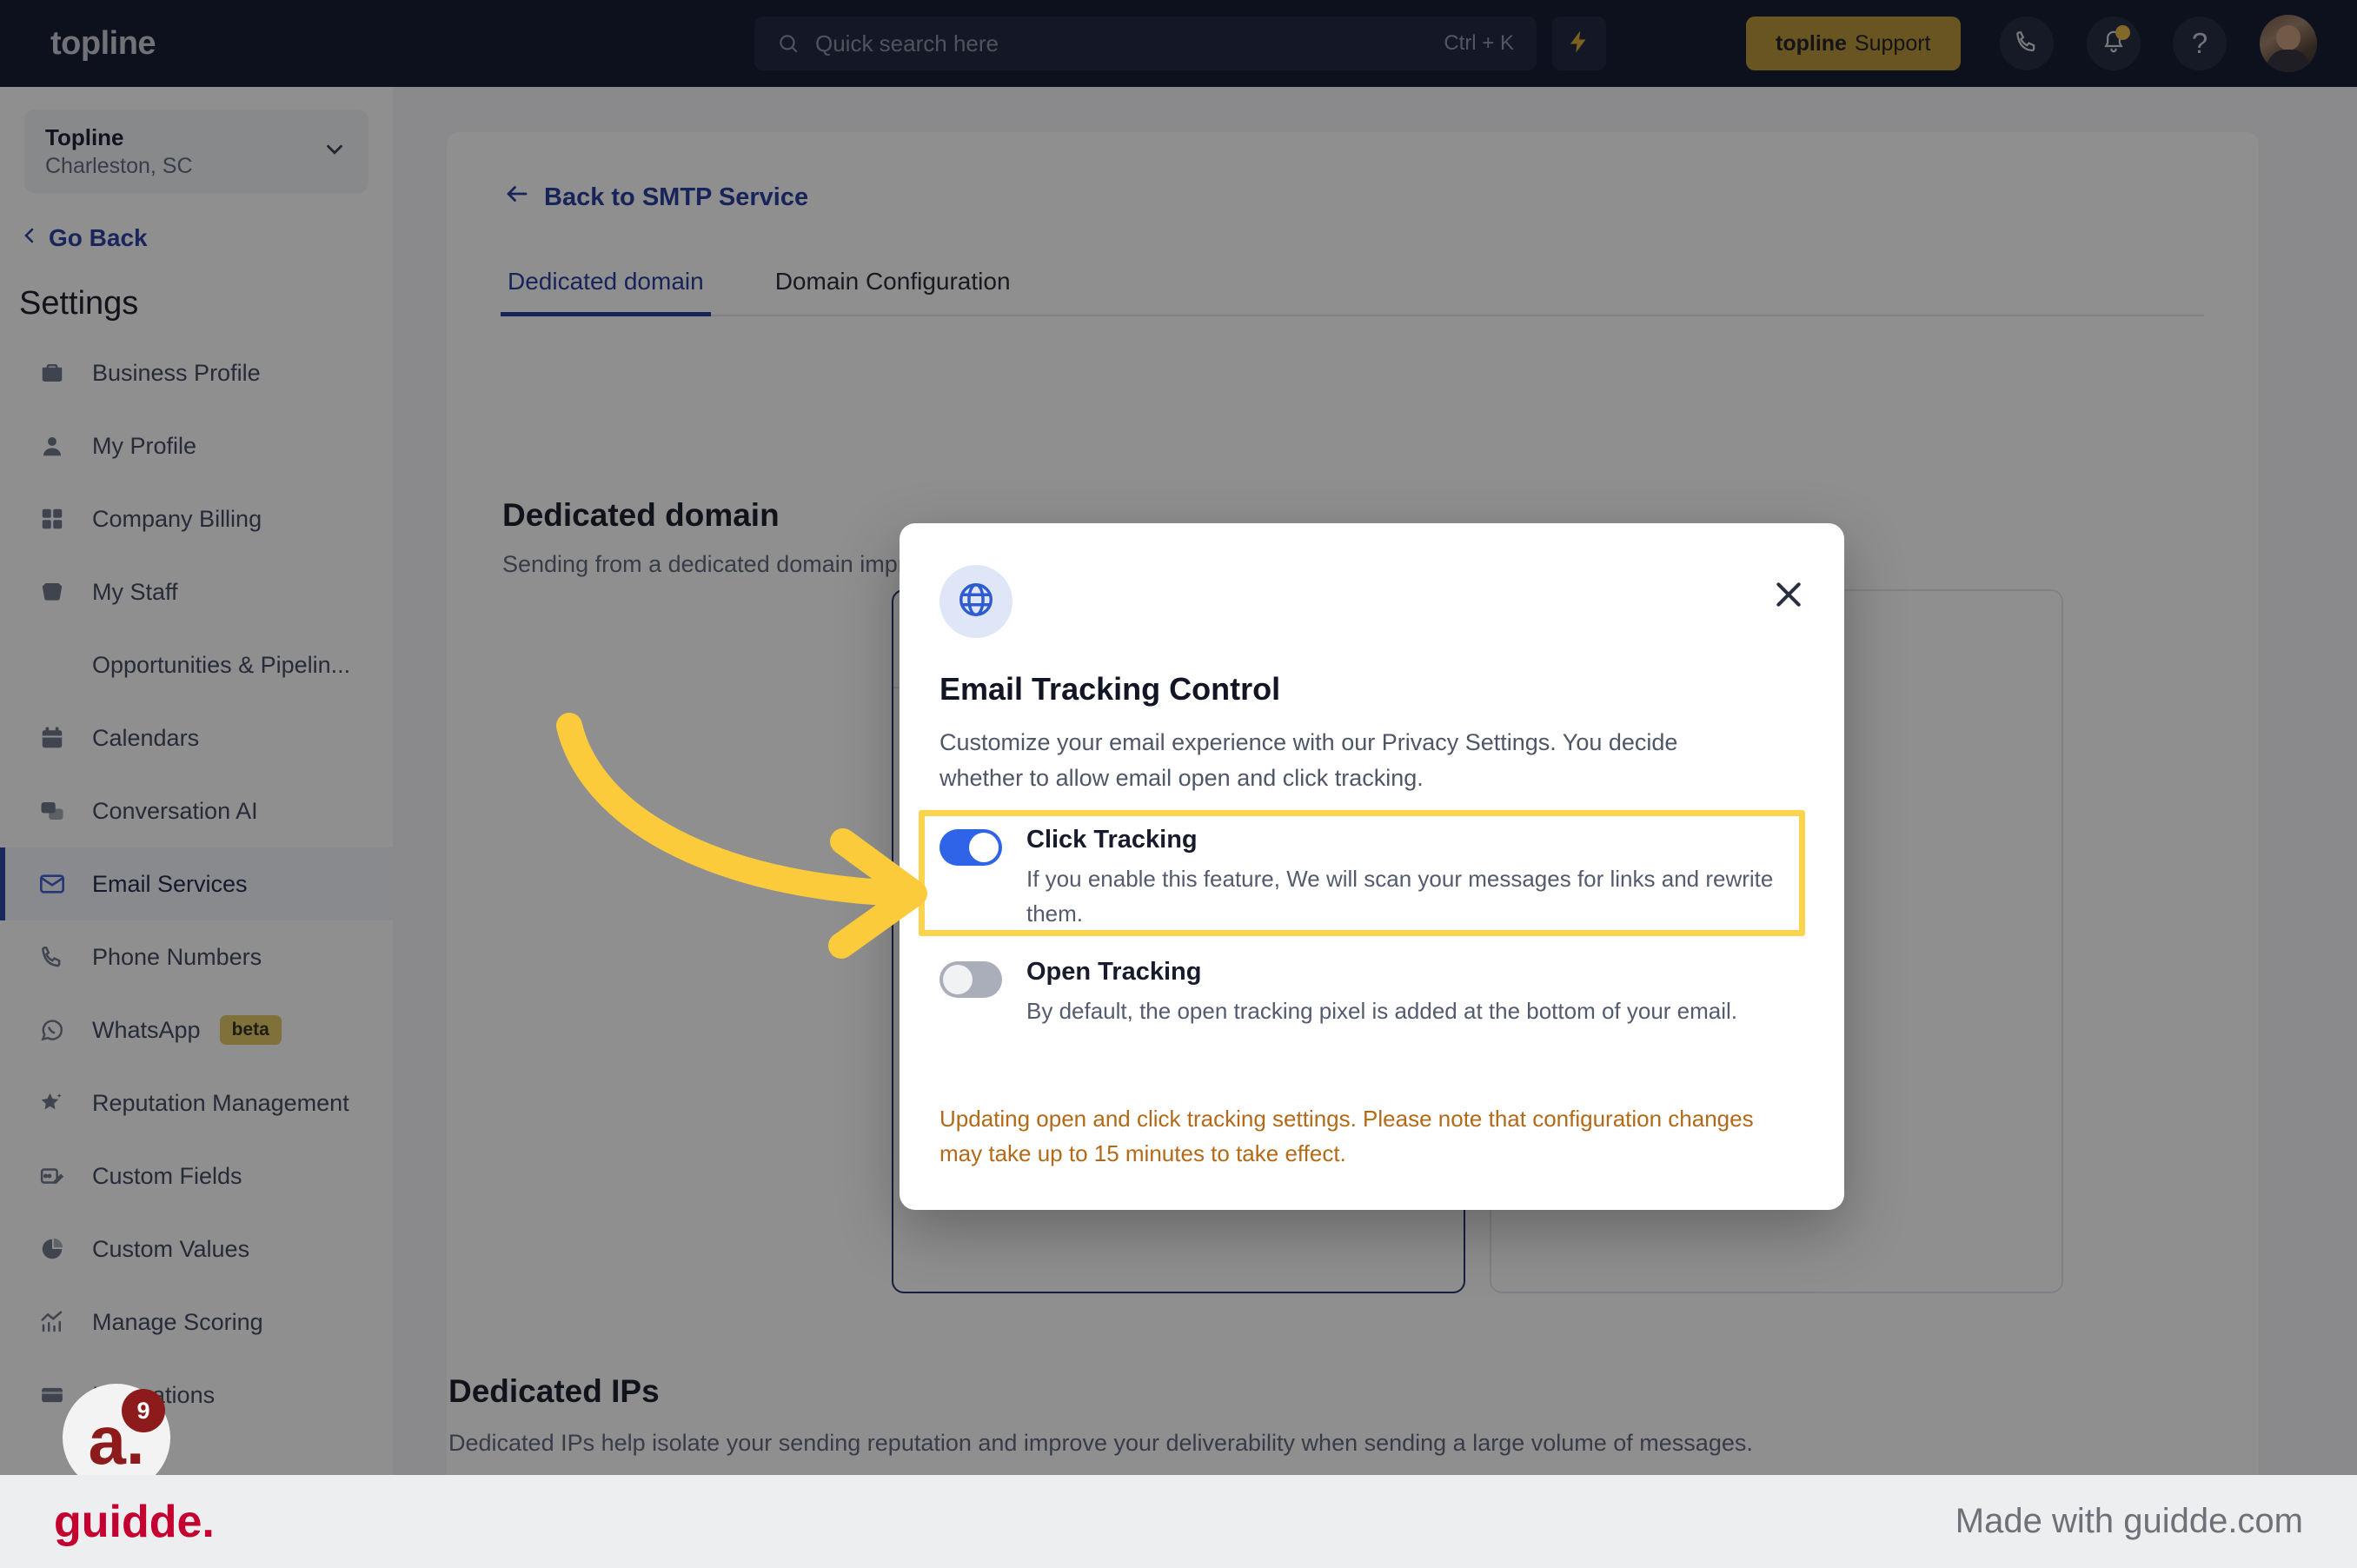 This screenshot has height=1568, width=2357. I want to click on close-button, so click(1788, 594).